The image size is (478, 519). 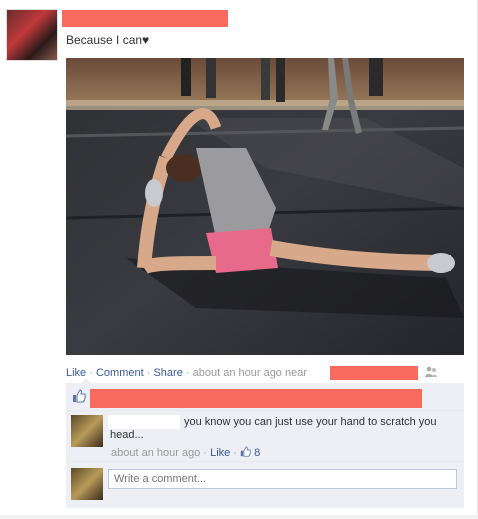 I want to click on comment-link: Comment, so click(x=120, y=373).